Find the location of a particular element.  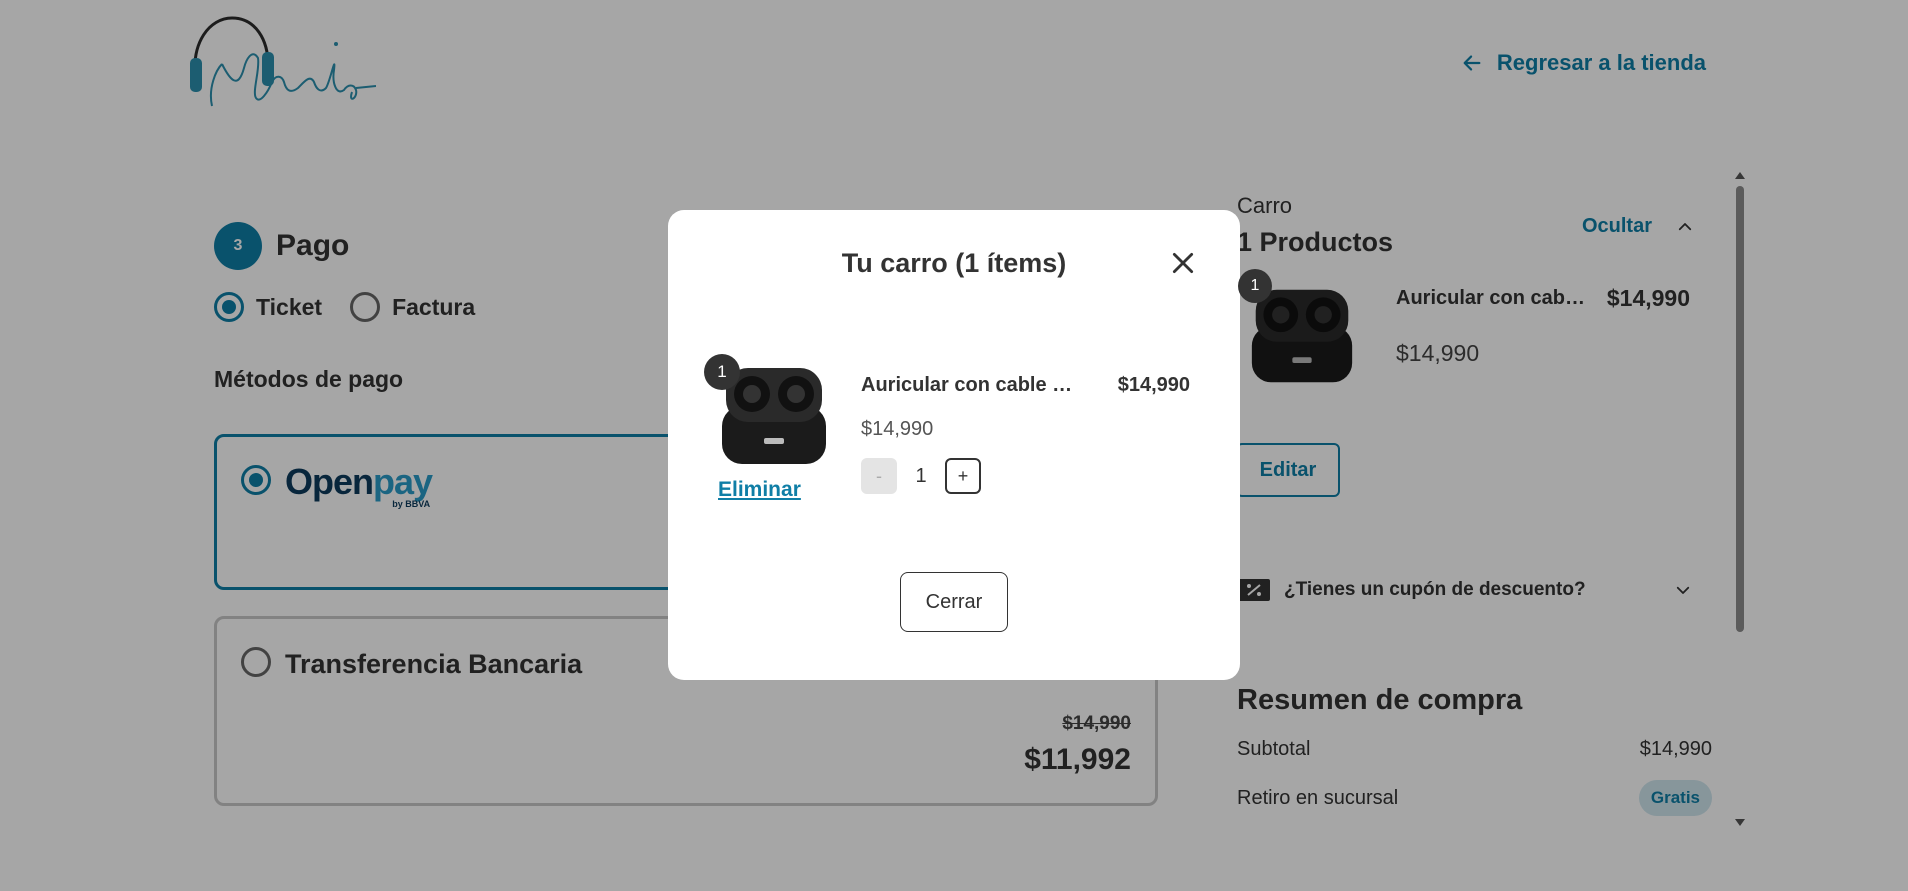

quantity-stepper: - 1 + is located at coordinates (921, 476).